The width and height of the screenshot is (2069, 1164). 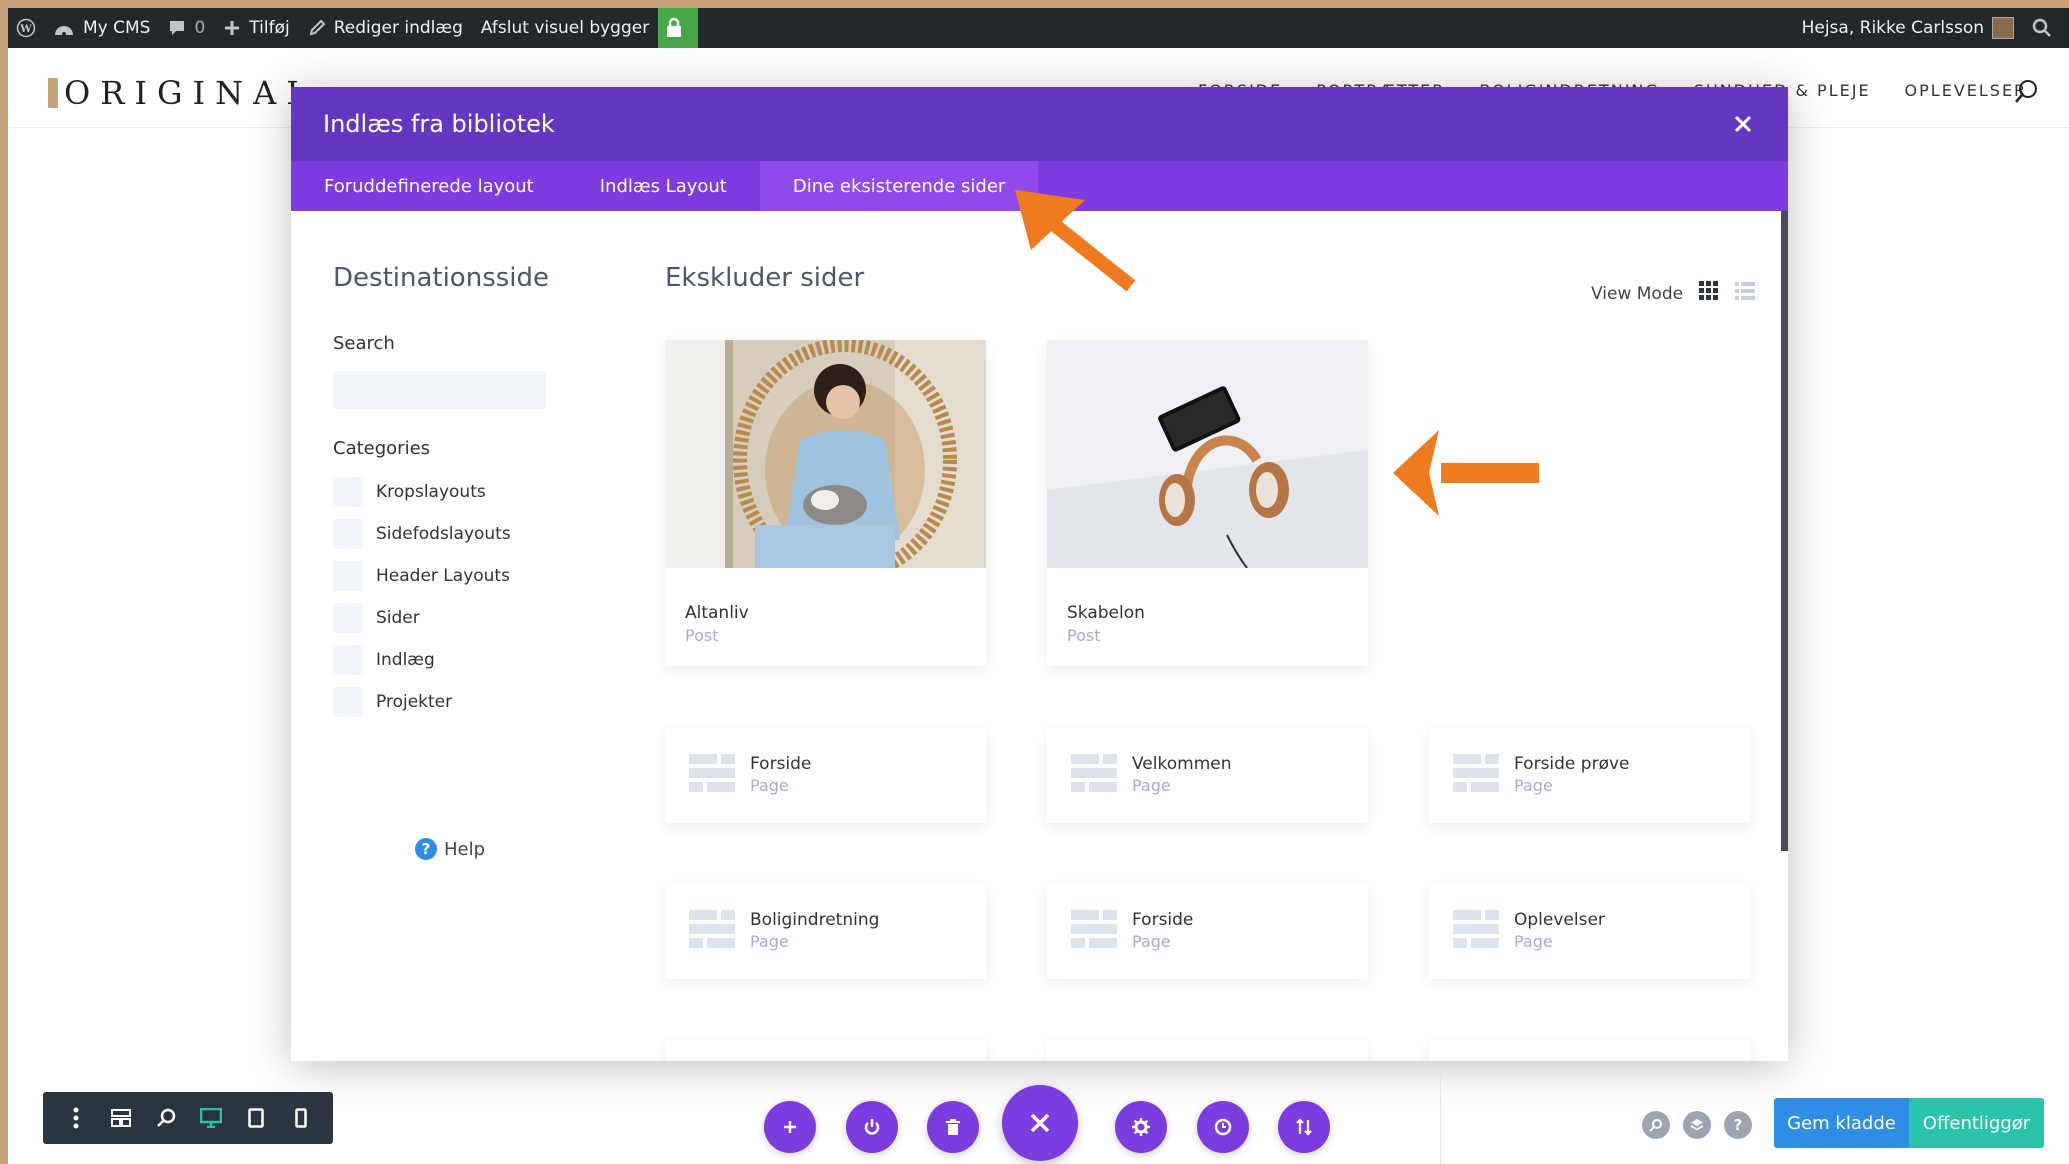 I want to click on category-item-sider: Sider, so click(x=376, y=618).